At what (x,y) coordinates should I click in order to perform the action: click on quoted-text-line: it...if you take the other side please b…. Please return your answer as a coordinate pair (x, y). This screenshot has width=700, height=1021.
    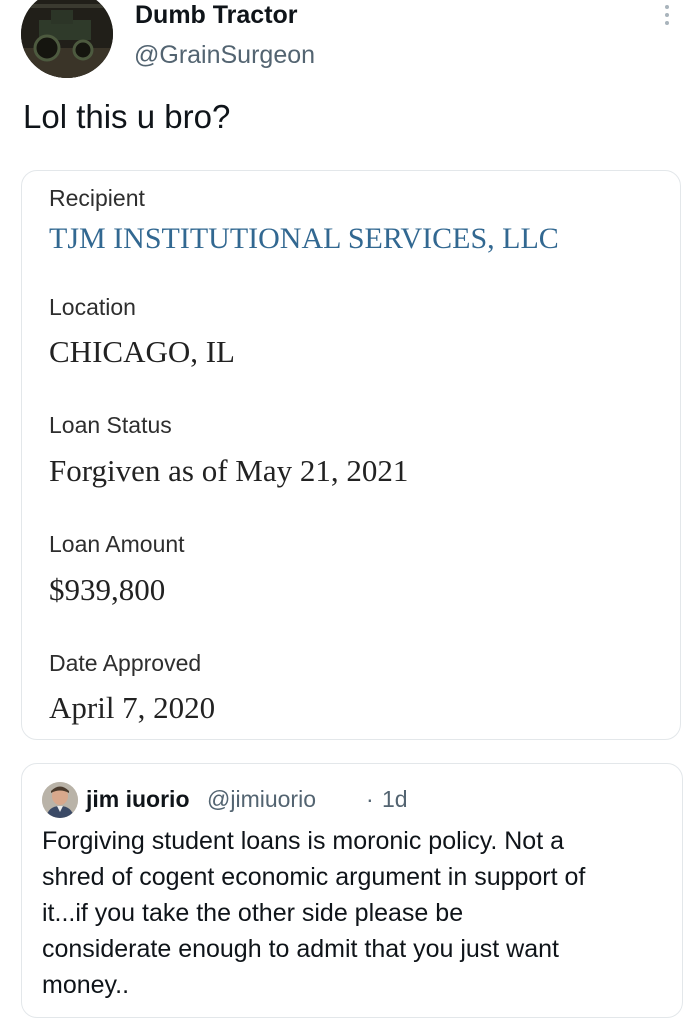
    Looking at the image, I should click on (253, 913).